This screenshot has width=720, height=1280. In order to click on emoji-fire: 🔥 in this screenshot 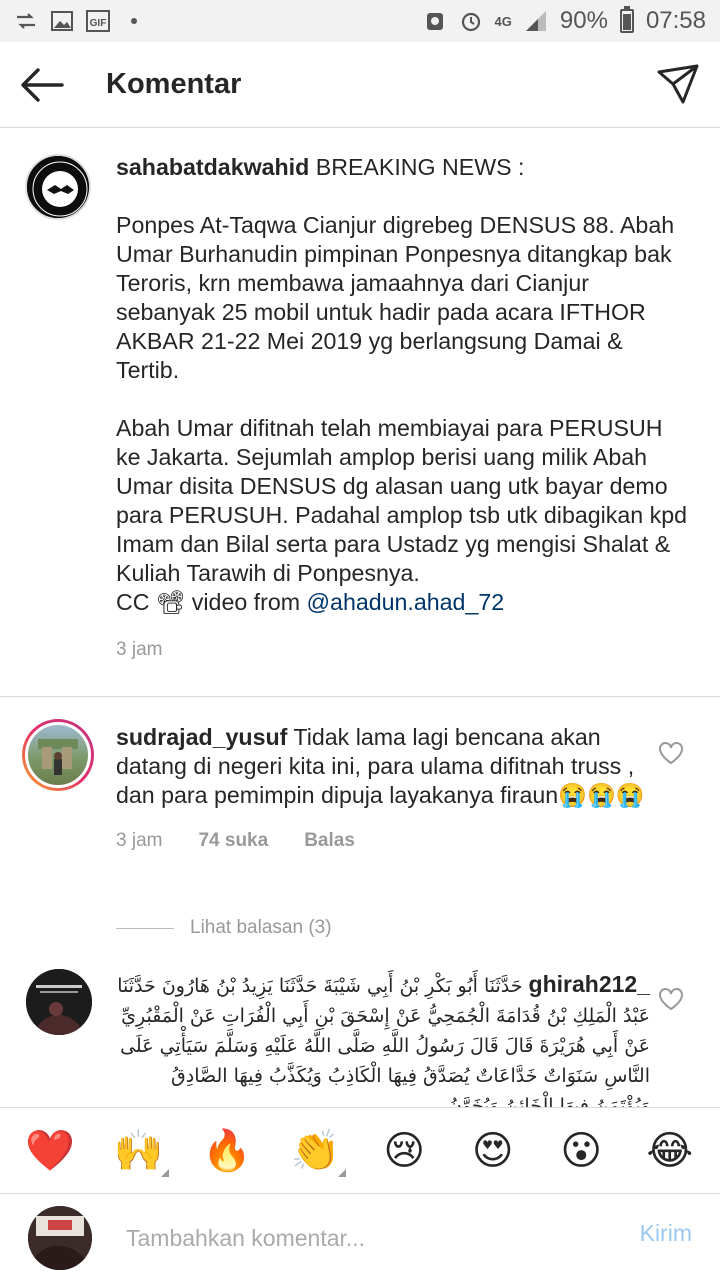, I will do `click(227, 1151)`.